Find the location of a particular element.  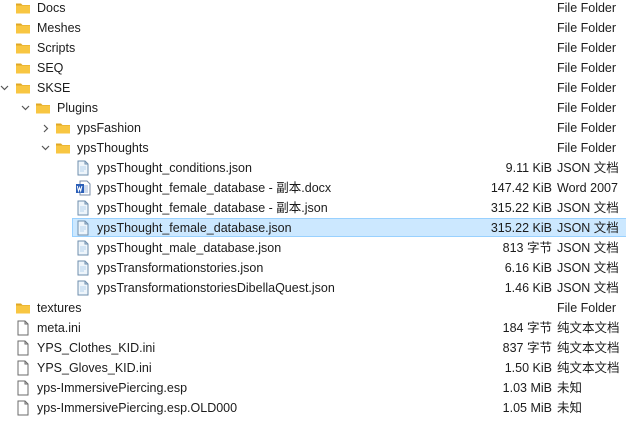

folder-row: SKSE File Folder is located at coordinates (313, 88).